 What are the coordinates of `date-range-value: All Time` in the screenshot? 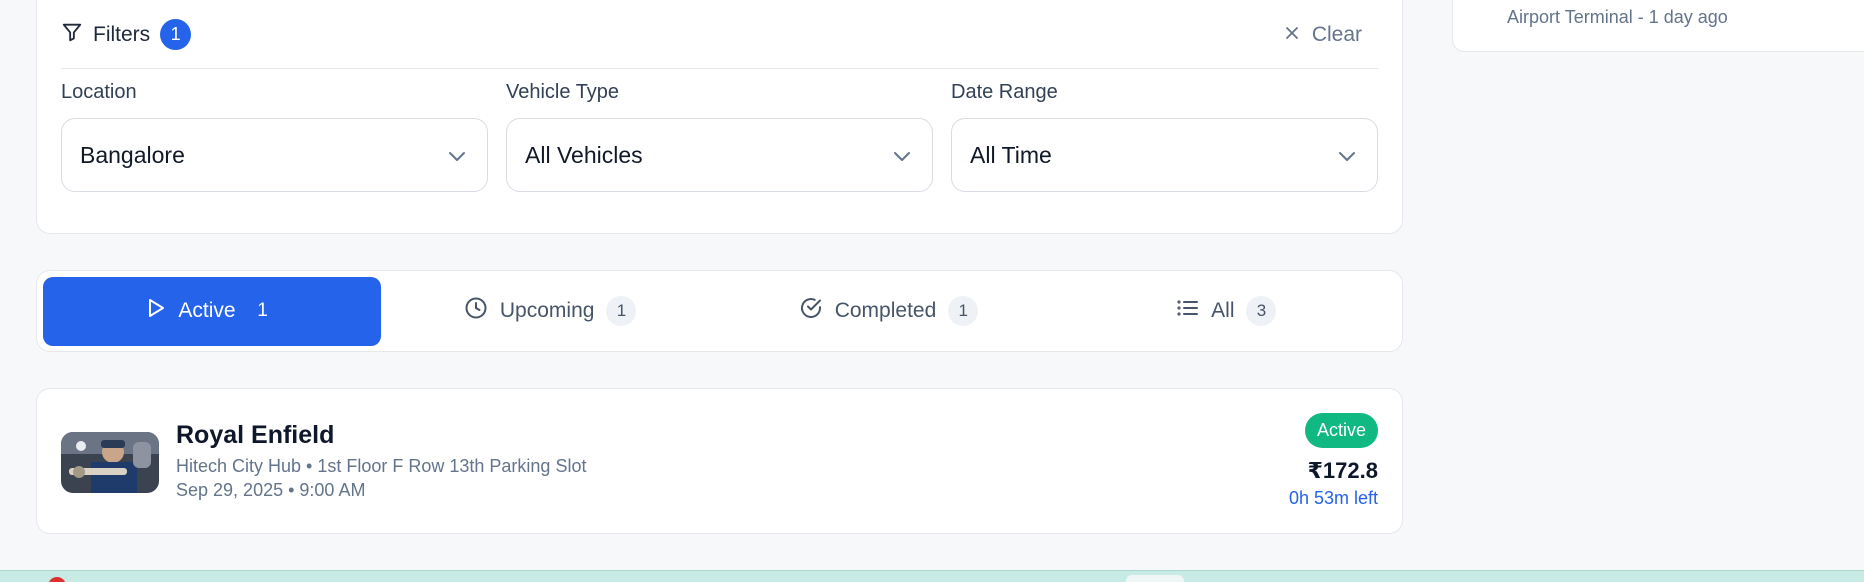 It's located at (1011, 154).